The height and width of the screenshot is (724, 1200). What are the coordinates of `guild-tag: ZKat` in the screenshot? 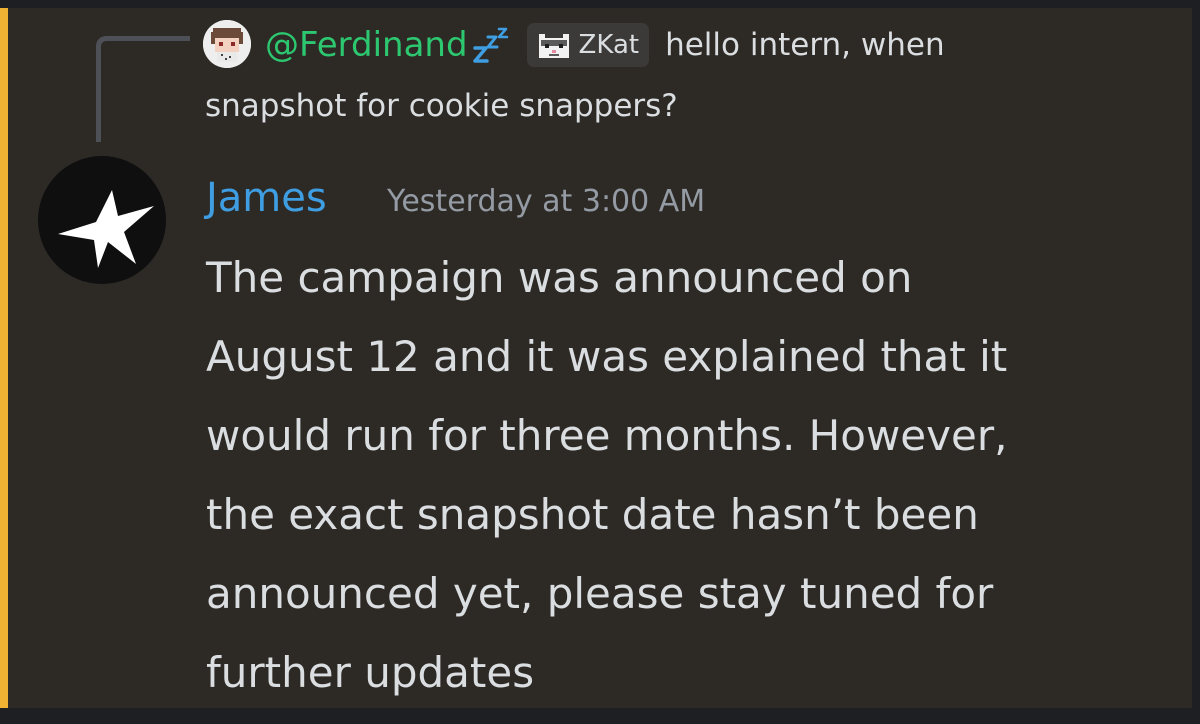 It's located at (588, 45).